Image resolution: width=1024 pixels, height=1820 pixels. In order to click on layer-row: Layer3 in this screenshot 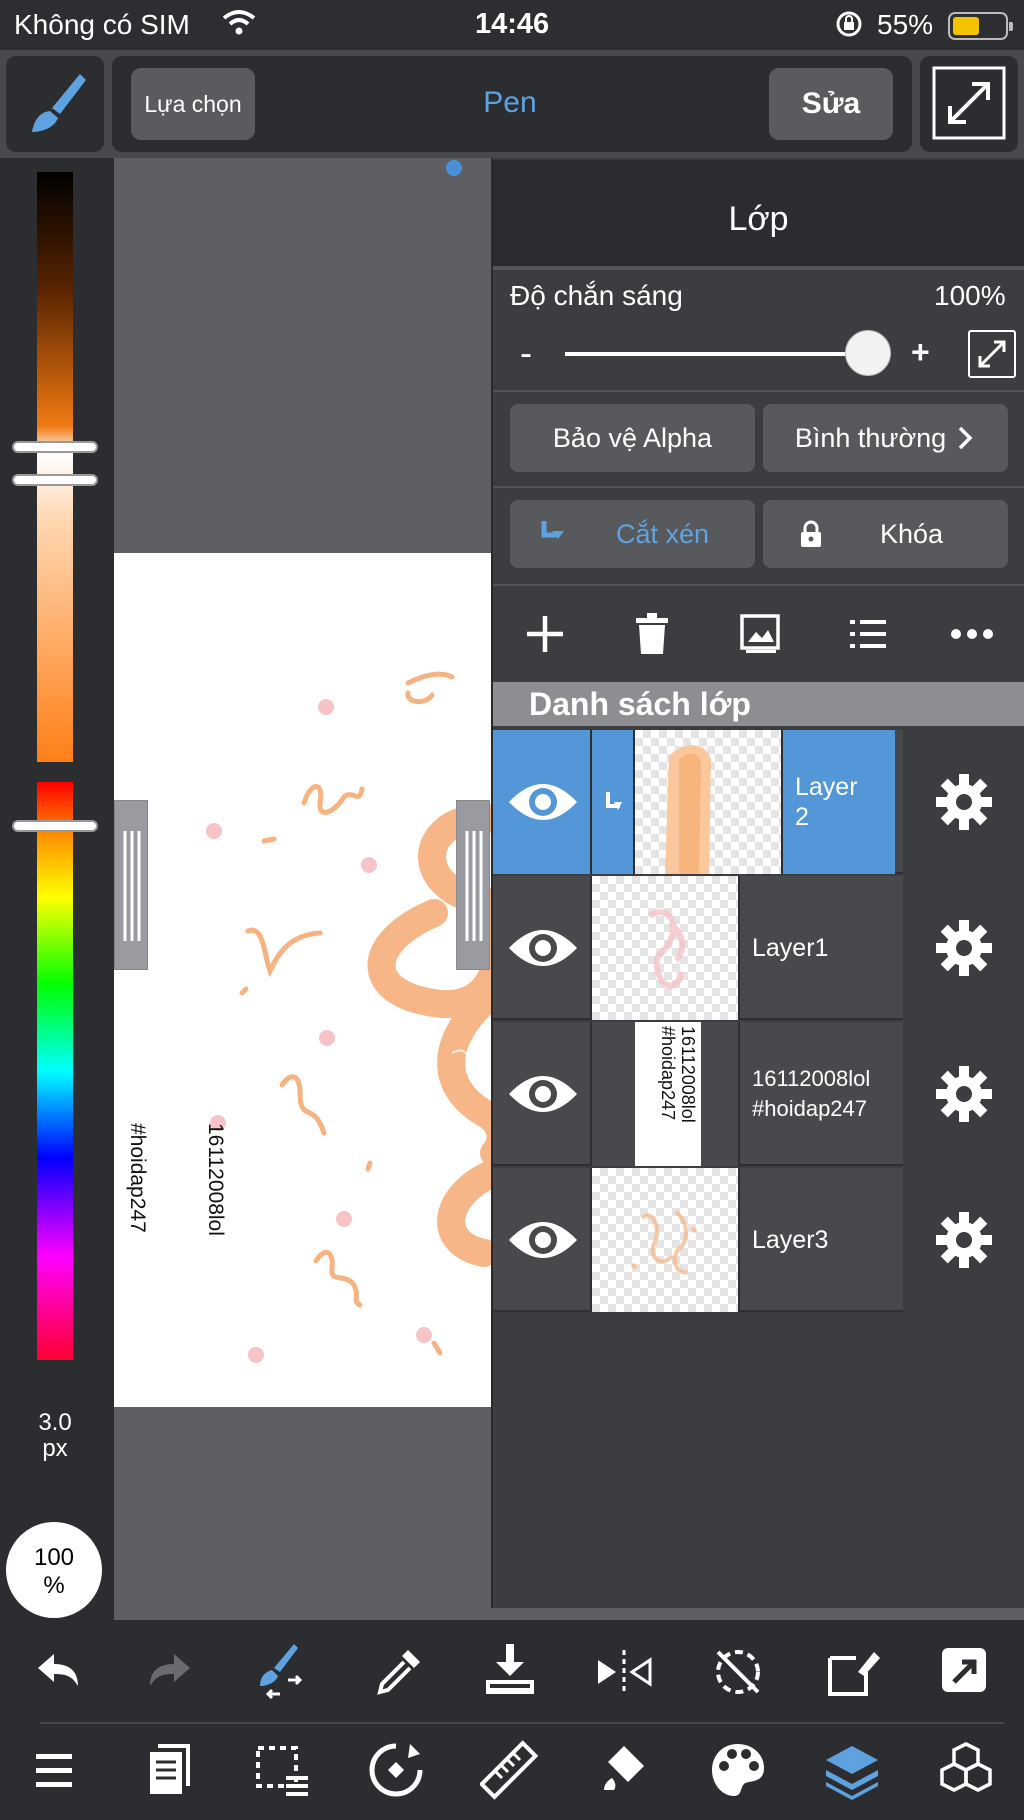, I will do `click(758, 1240)`.